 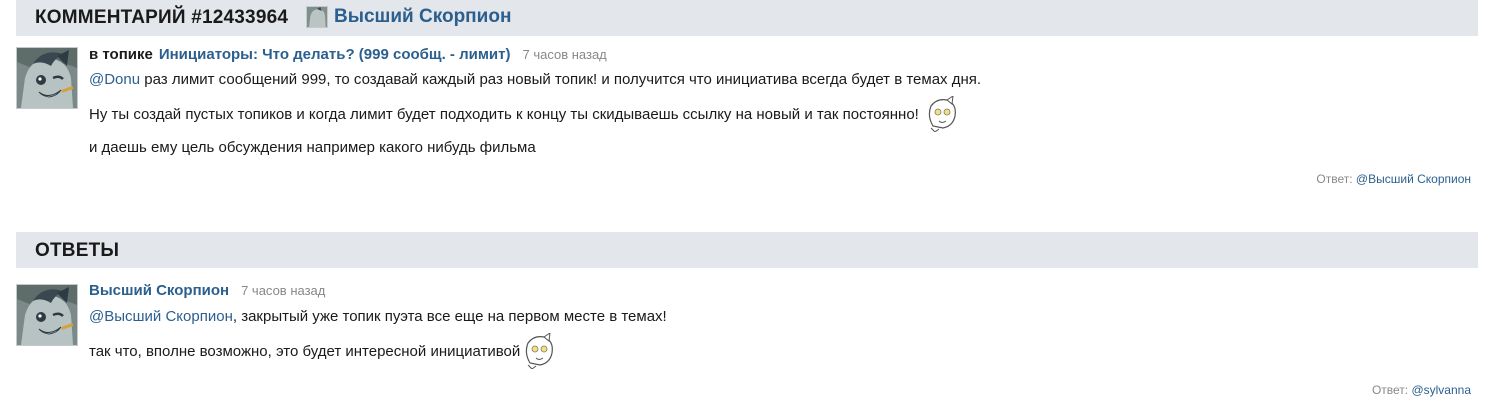 What do you see at coordinates (47, 78) in the screenshot?
I see `comment-avatar-icon` at bounding box center [47, 78].